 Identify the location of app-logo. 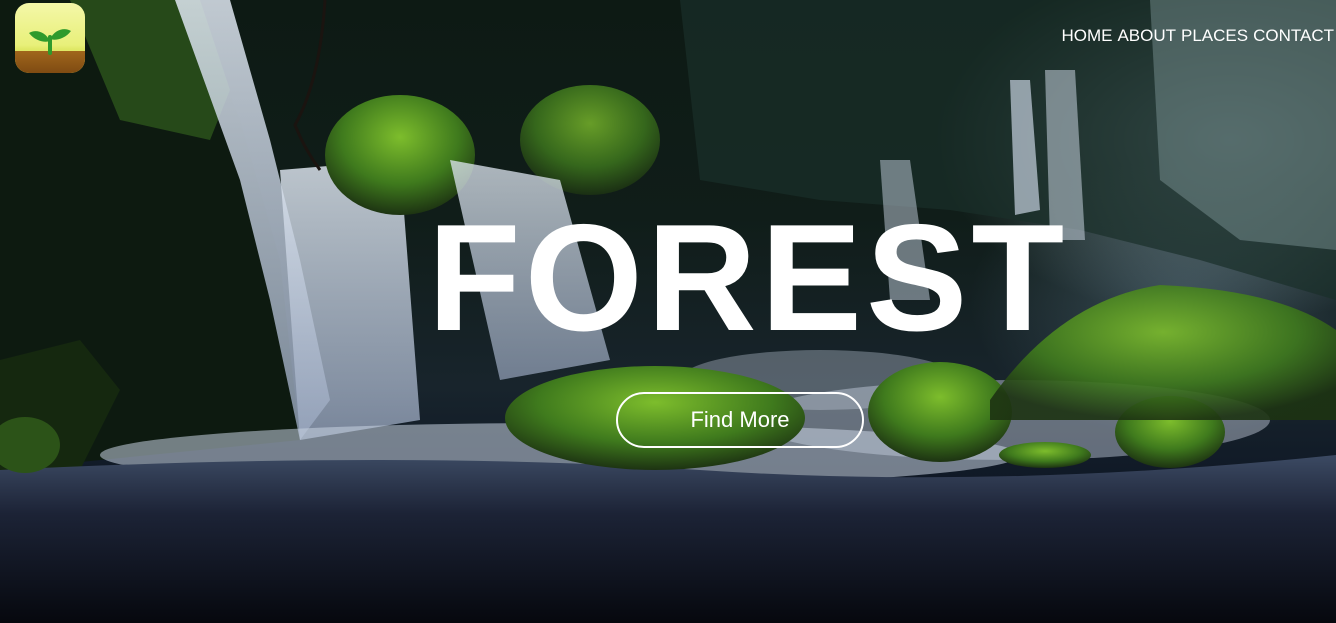
(50, 38).